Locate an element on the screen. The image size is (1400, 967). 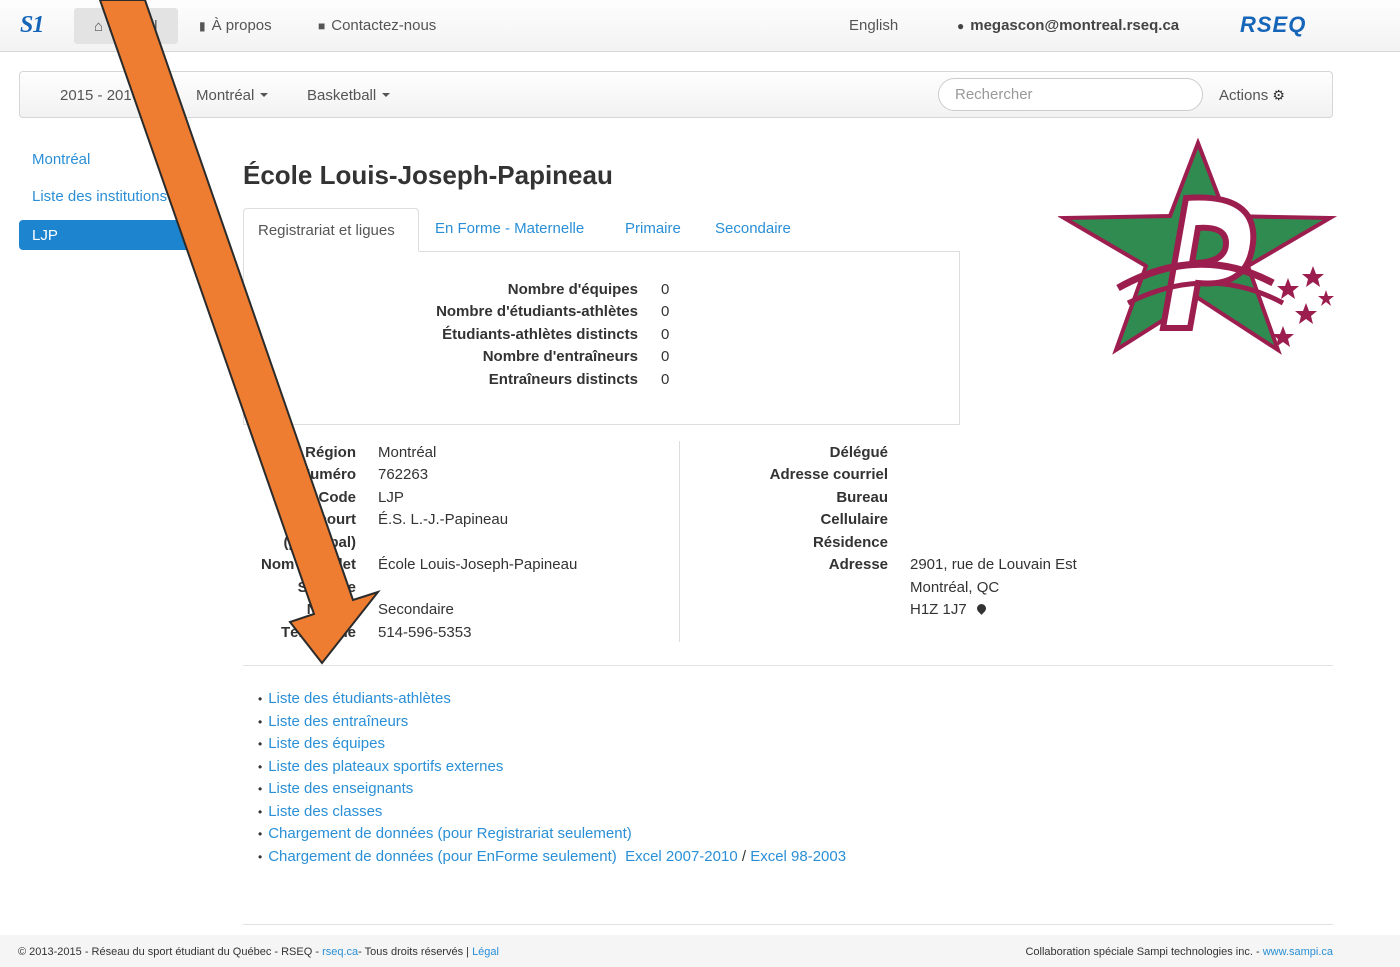
nav-about: ▮ À propos is located at coordinates (235, 25).